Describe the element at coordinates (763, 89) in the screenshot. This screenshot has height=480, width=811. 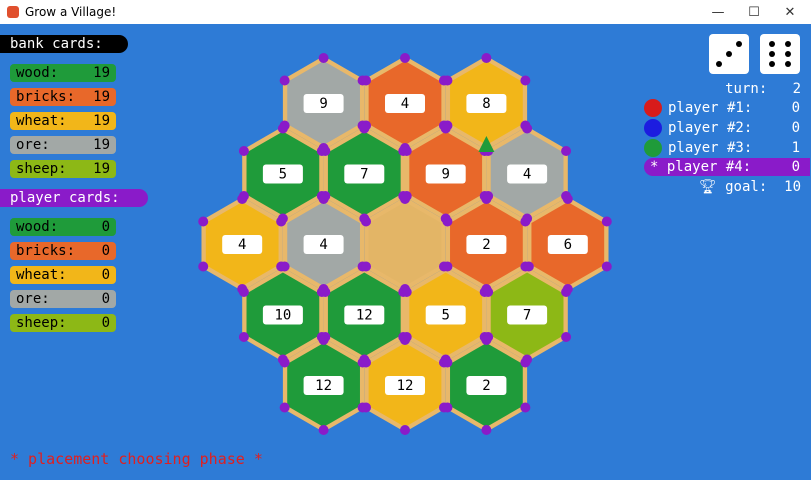
I see `turn-indicator: turn: 2` at that location.